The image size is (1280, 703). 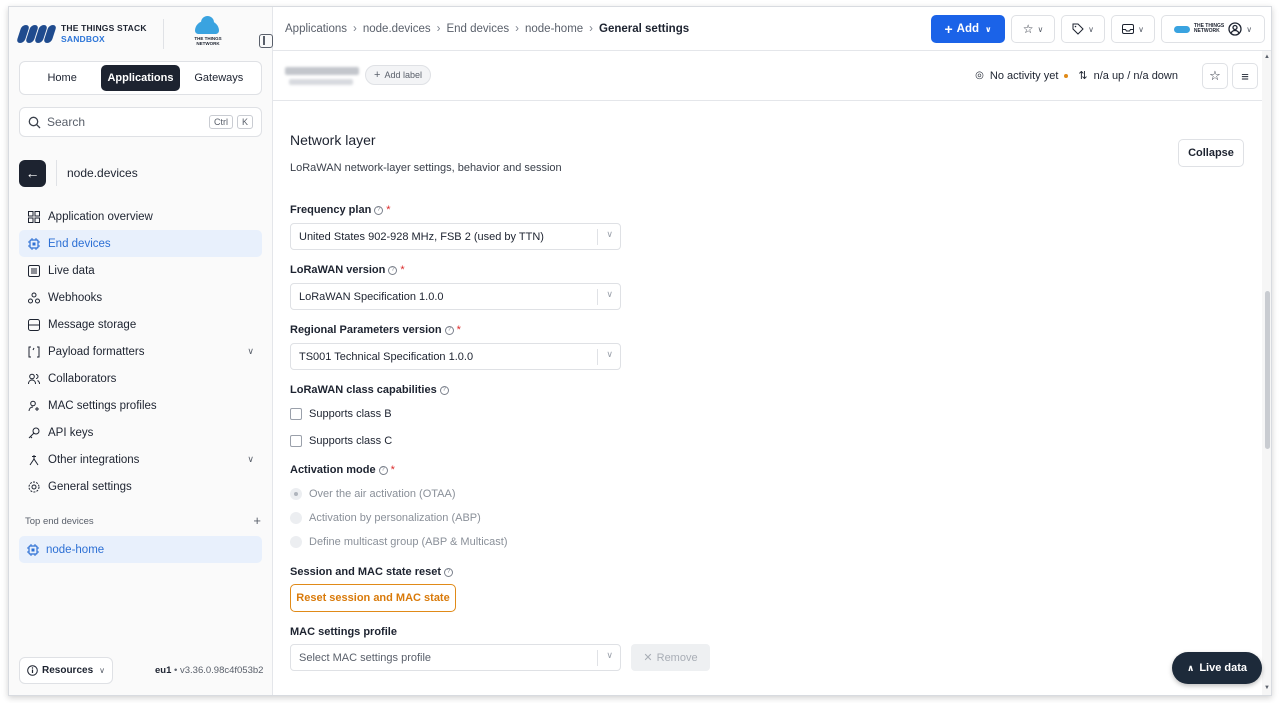 What do you see at coordinates (34, 122) in the screenshot?
I see `search-icon` at bounding box center [34, 122].